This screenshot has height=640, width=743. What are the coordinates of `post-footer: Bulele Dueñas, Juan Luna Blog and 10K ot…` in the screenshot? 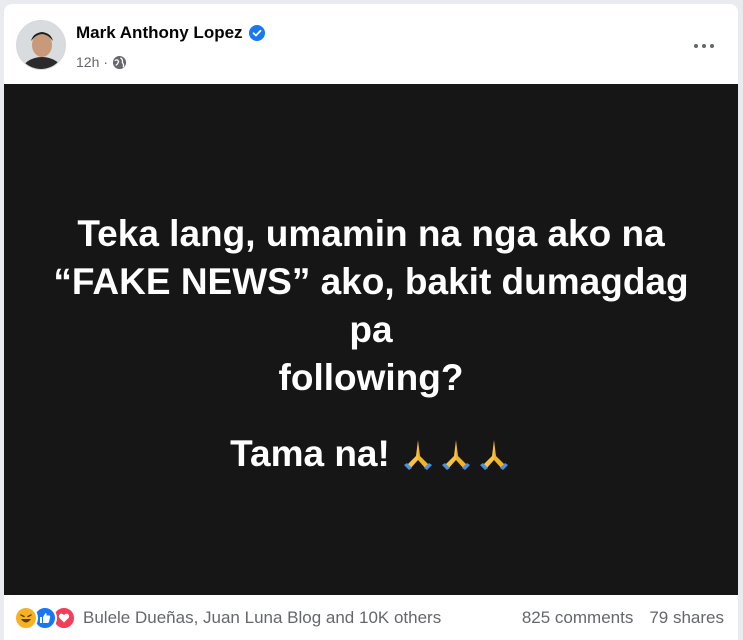 It's located at (371, 617).